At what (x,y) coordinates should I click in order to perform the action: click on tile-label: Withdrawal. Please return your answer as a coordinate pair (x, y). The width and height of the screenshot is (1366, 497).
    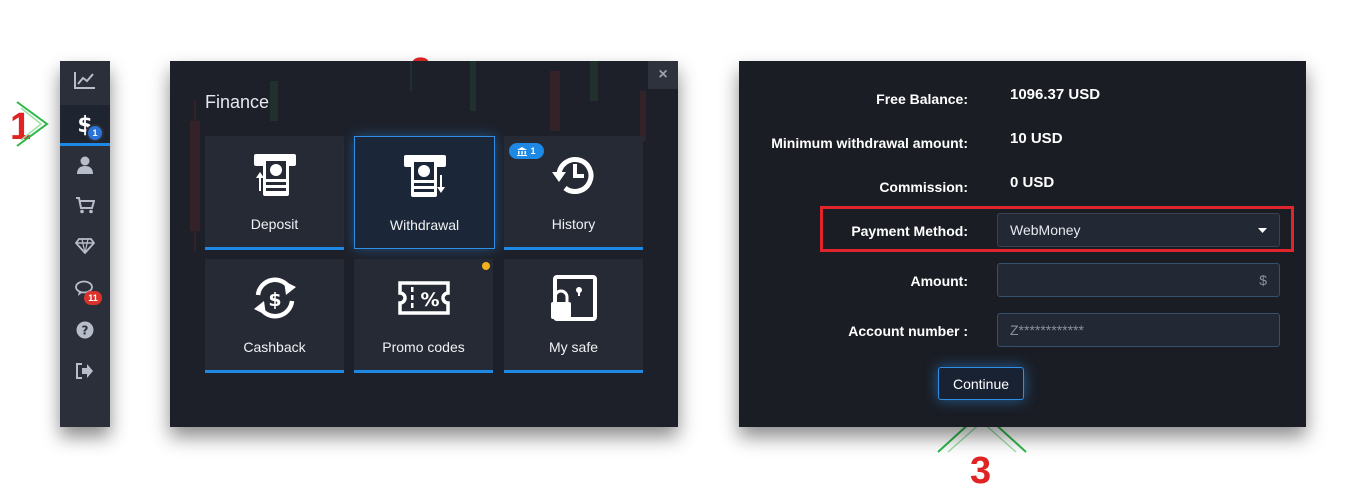
    Looking at the image, I should click on (424, 225).